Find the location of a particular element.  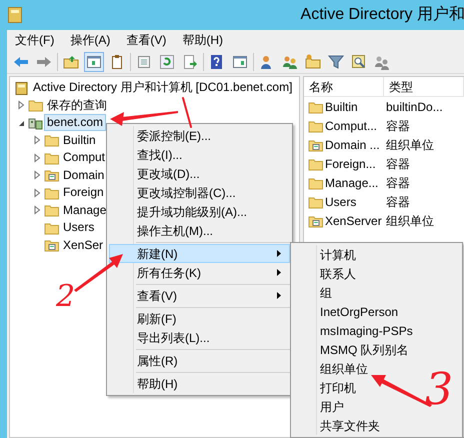

menu-item: 共享文件夹 is located at coordinates (376, 425).